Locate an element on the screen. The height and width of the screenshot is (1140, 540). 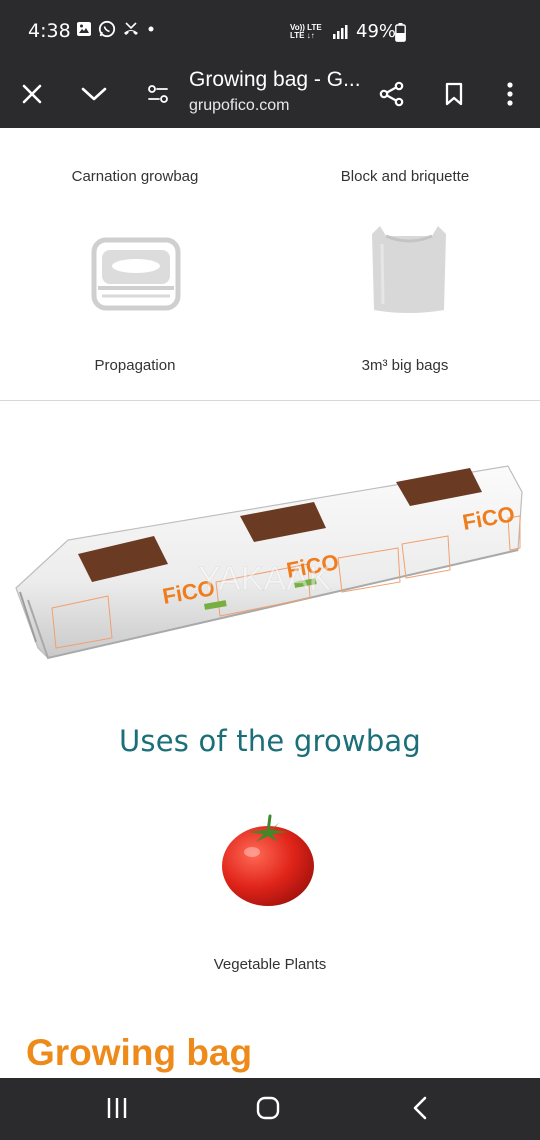
more-icon is located at coordinates (510, 96).